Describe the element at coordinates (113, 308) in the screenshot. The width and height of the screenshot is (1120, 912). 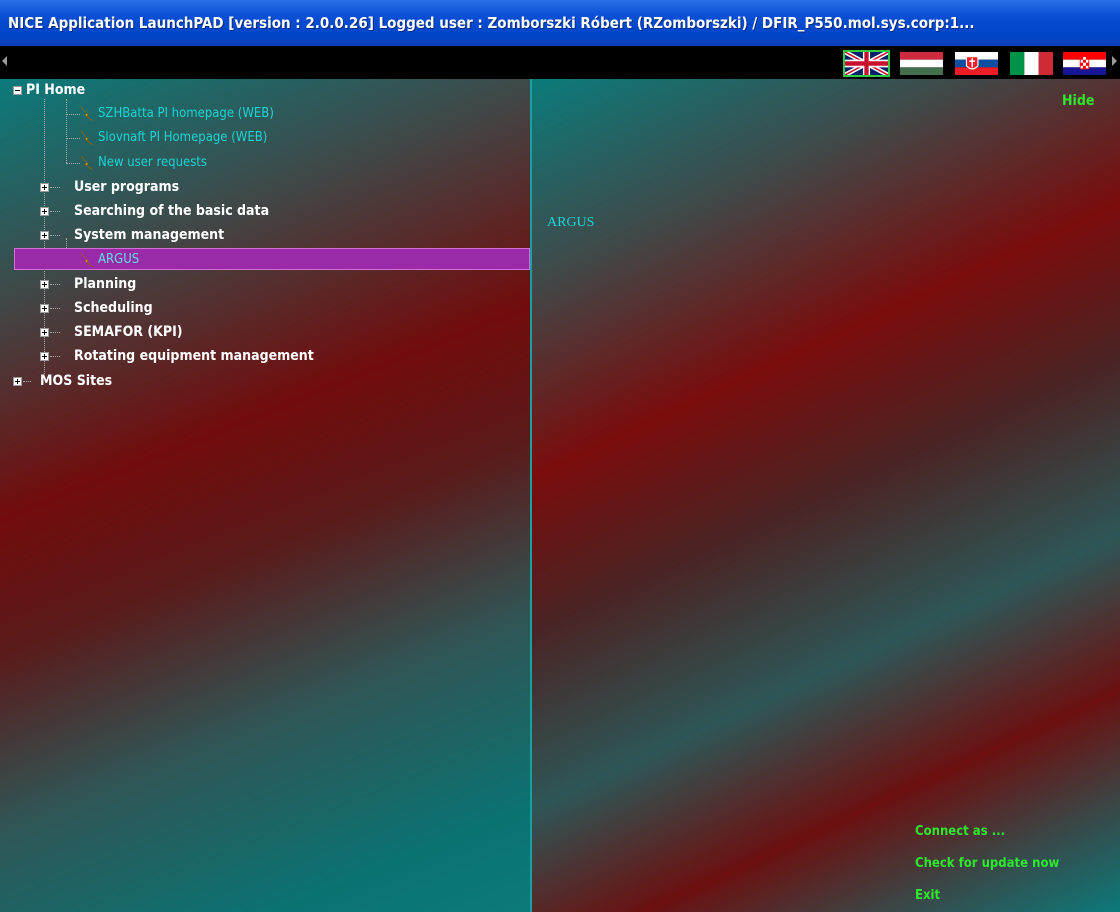
I see `tree-node-label: Scheduling` at that location.